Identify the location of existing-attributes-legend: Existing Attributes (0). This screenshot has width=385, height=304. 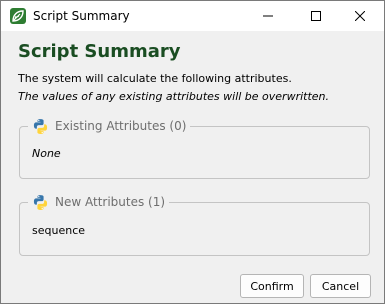
(109, 126).